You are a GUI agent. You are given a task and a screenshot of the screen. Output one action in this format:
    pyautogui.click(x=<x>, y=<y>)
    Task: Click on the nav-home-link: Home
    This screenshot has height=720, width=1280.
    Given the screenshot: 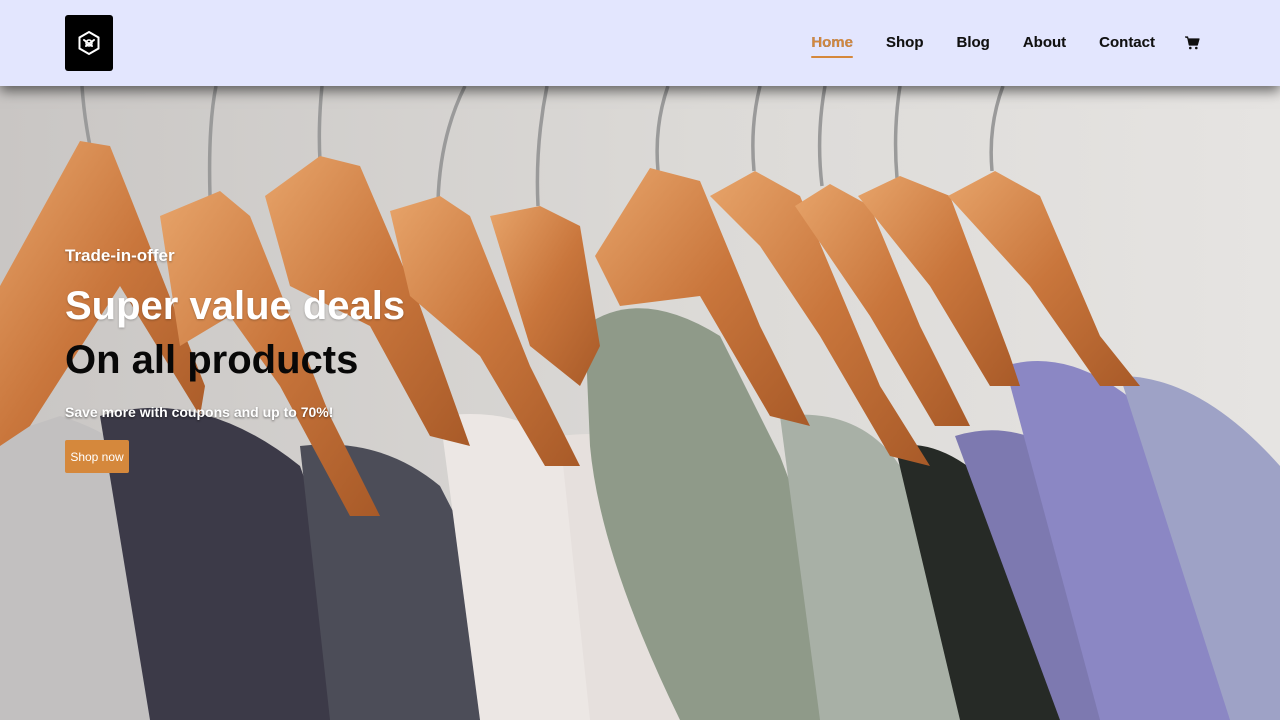 What is the action you would take?
    pyautogui.click(x=832, y=45)
    